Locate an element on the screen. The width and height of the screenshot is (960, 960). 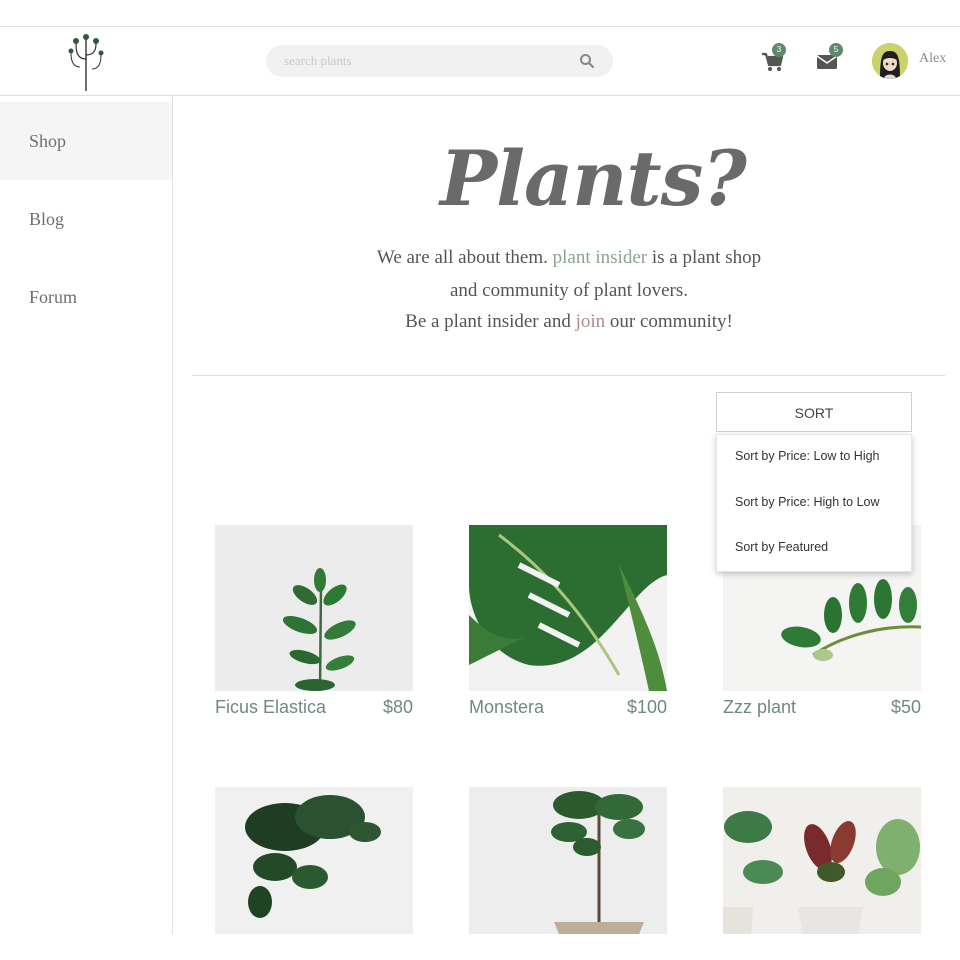
hero-text: and community of plant lovers. is located at coordinates (569, 290).